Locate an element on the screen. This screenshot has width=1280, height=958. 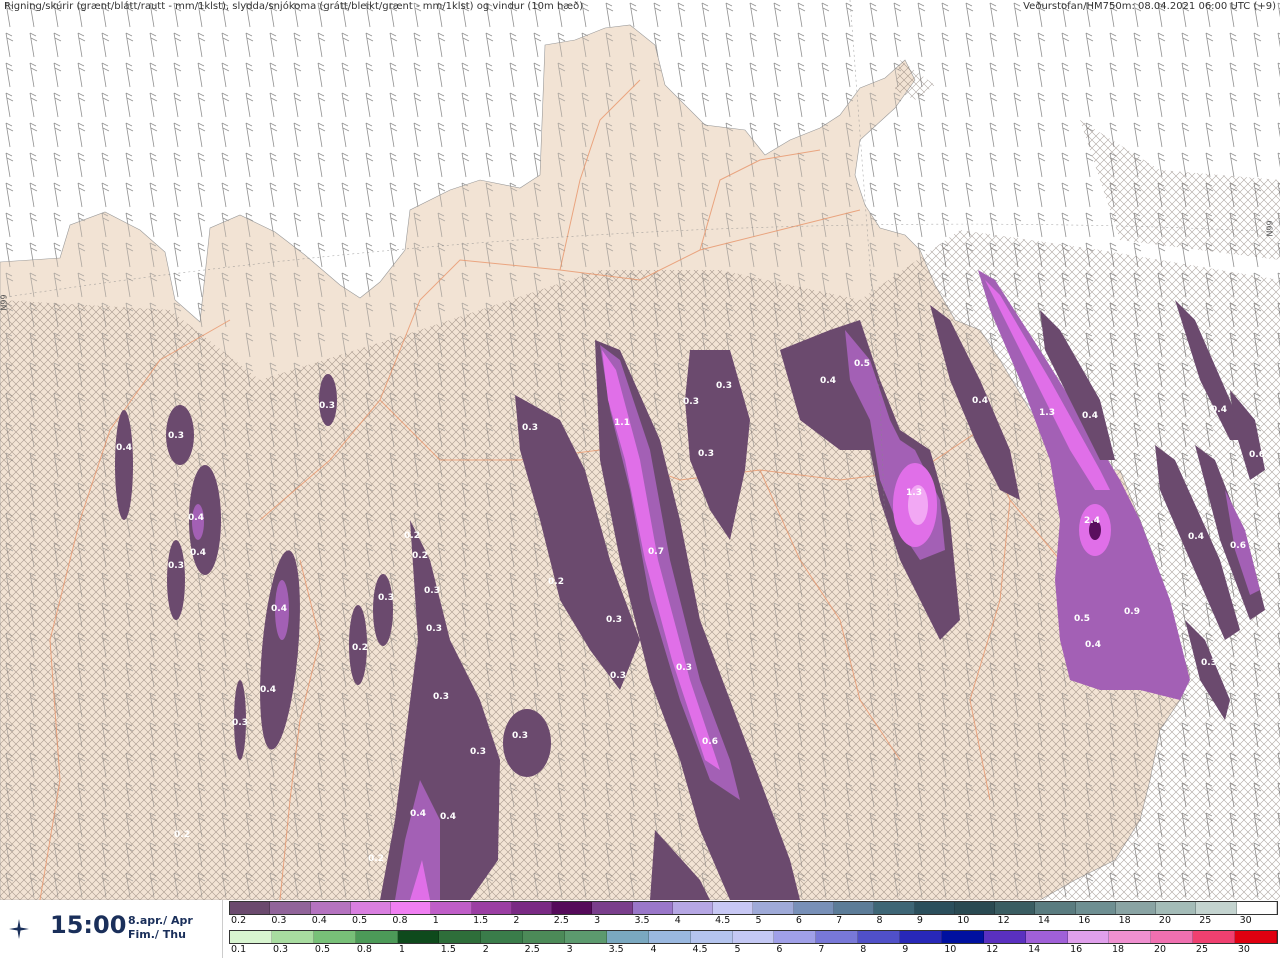
precip-value-label: 0.9 is located at coordinates (1132, 612).